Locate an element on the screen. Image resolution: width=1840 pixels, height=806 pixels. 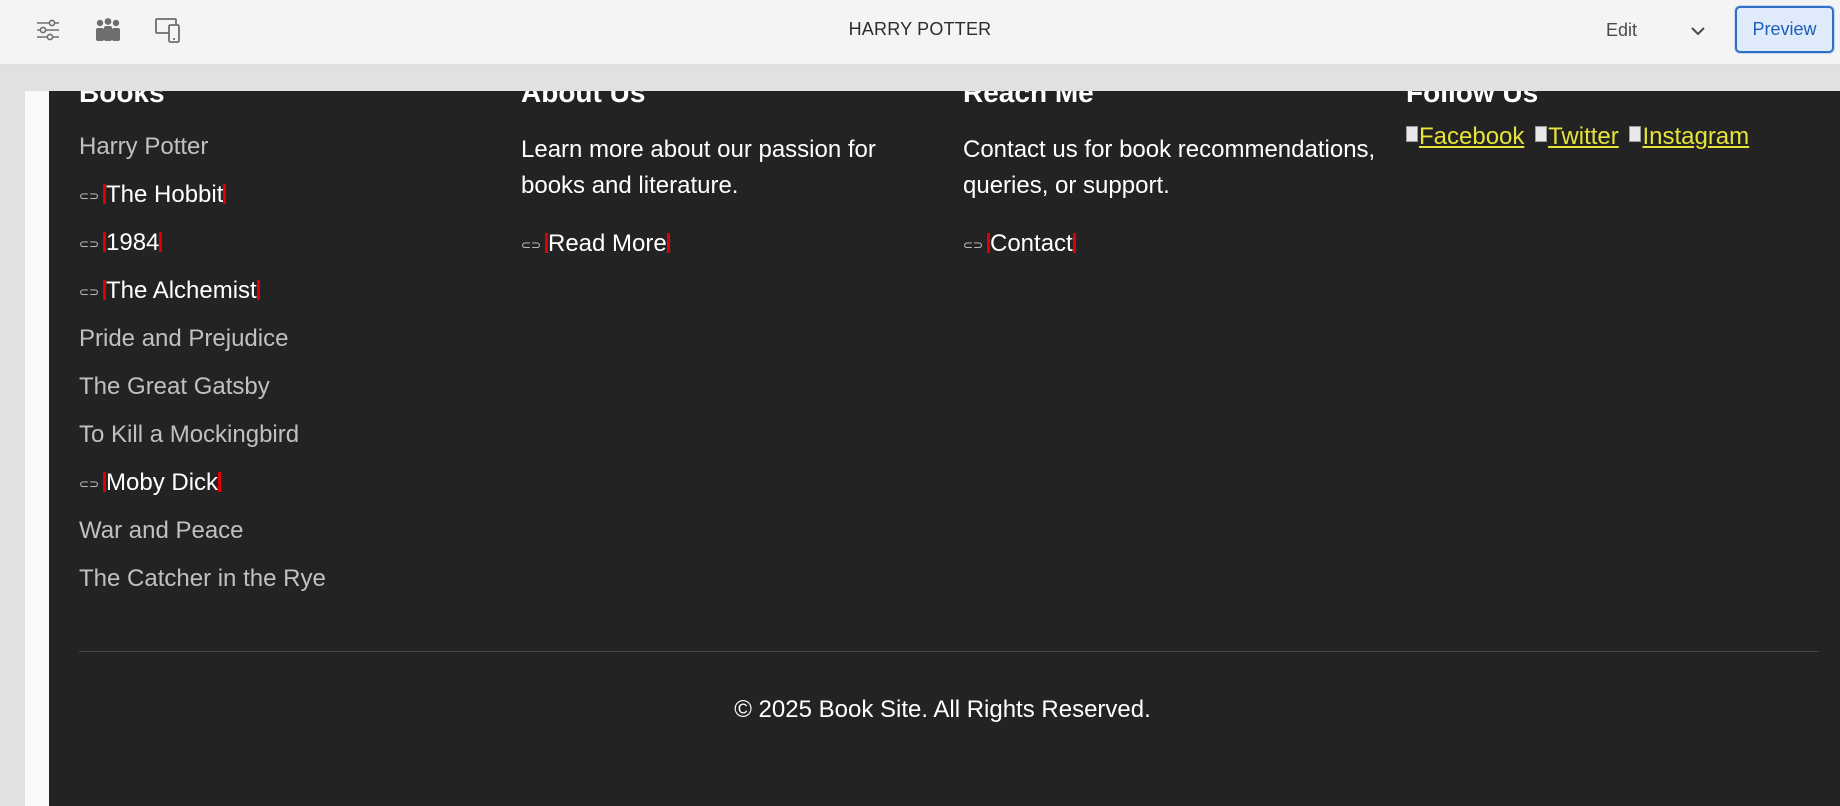
list-item: ⊂⊃ The Hobbit is located at coordinates (202, 204).